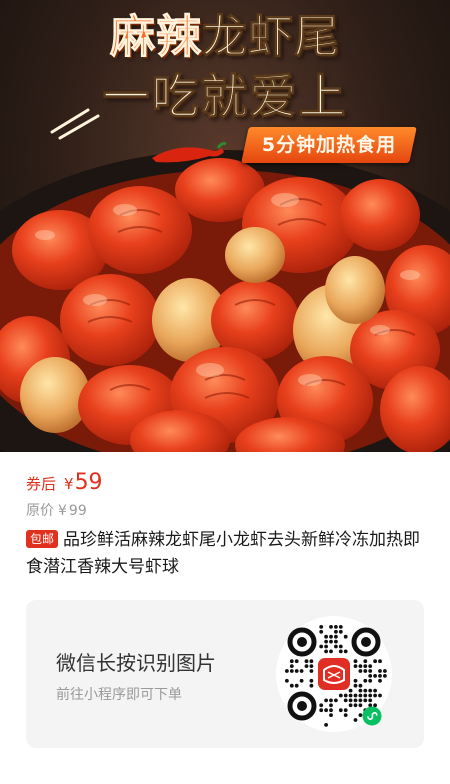  Describe the element at coordinates (119, 695) in the screenshot. I see `qr-instruction-subtitle: 前往小程序即可下单` at that location.